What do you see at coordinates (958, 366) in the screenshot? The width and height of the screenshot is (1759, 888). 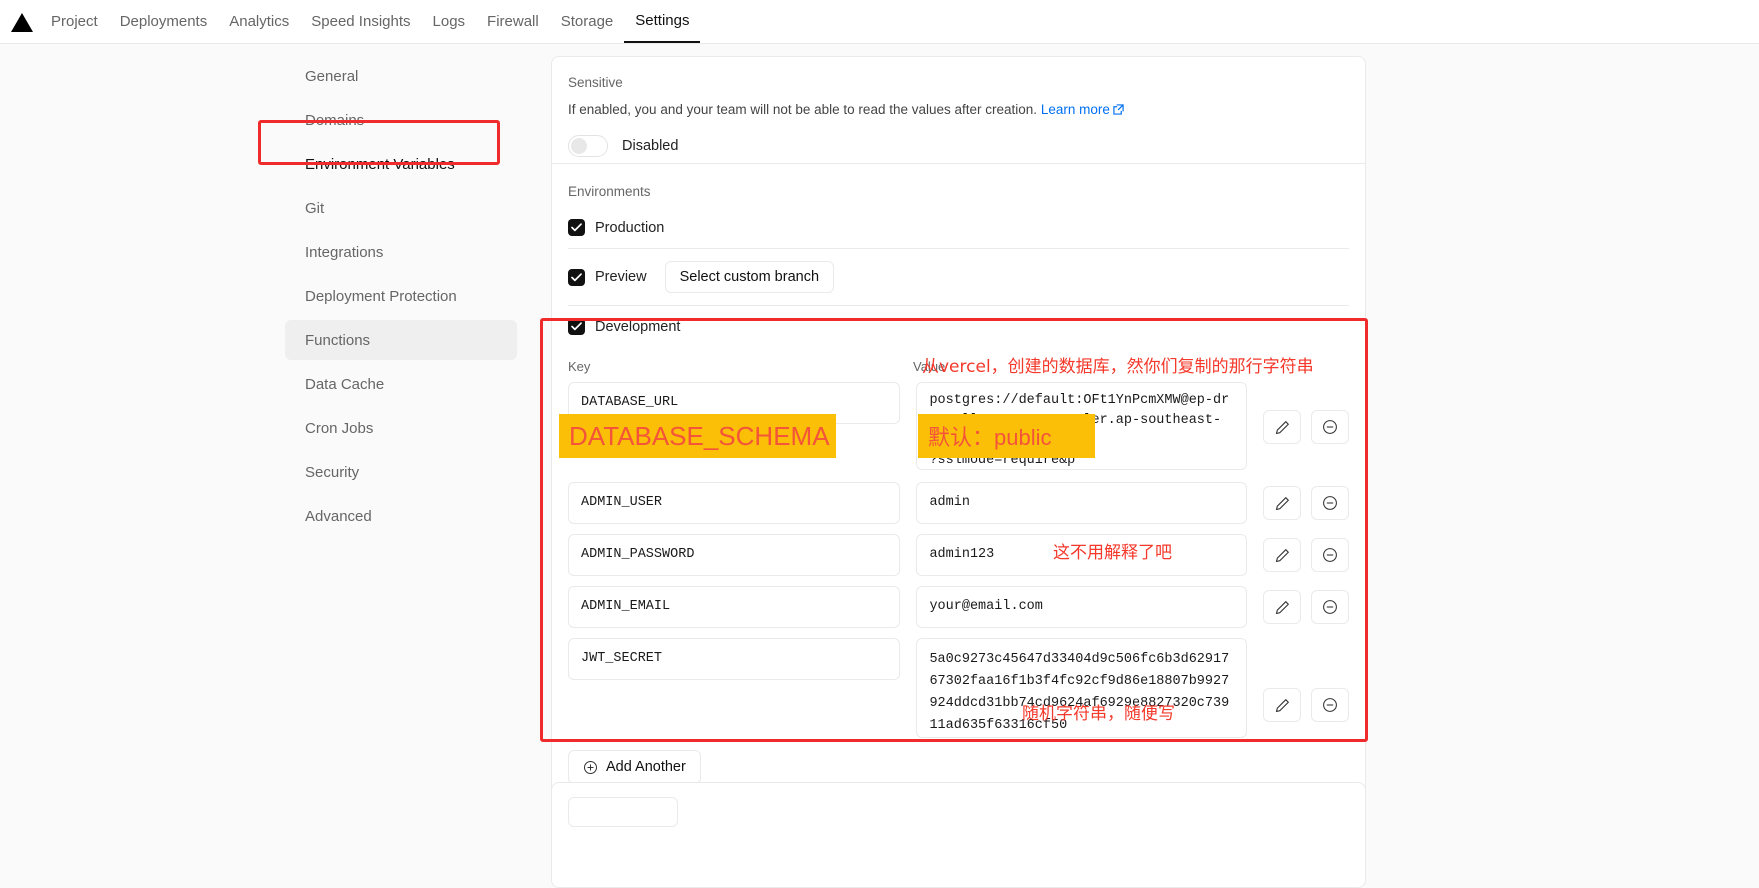 I see `kv-header-row: Key Value` at bounding box center [958, 366].